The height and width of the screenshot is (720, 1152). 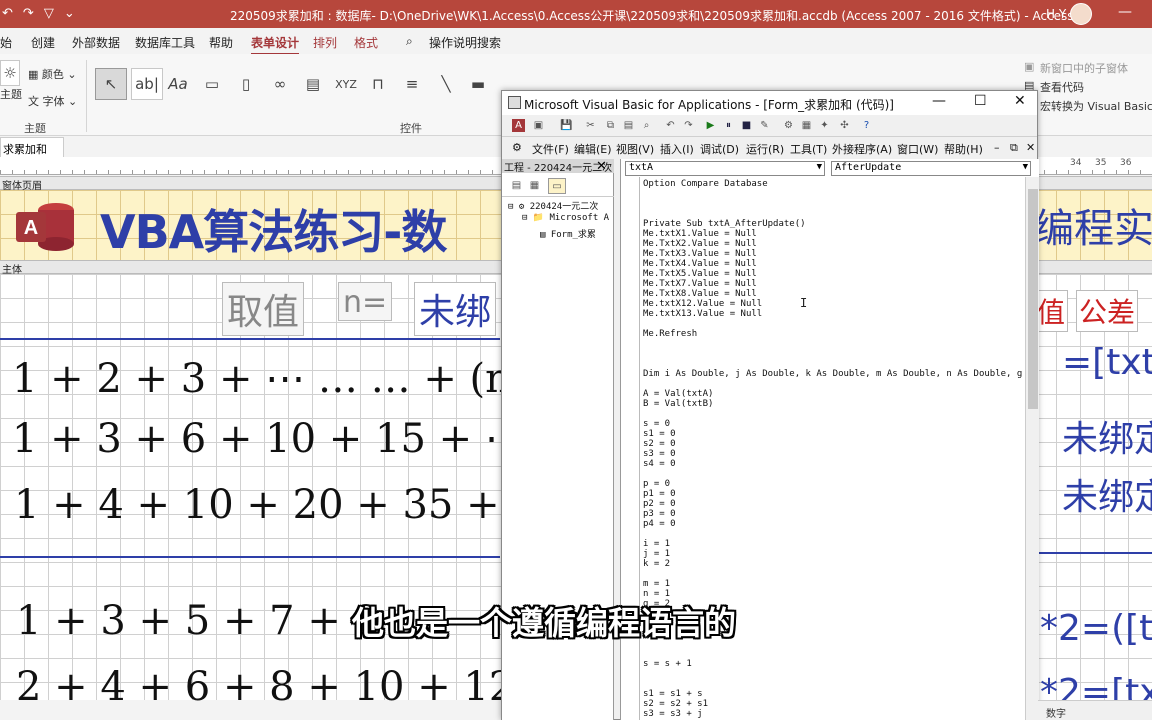 I want to click on restore-icon: ⧉, so click(x=1014, y=148).